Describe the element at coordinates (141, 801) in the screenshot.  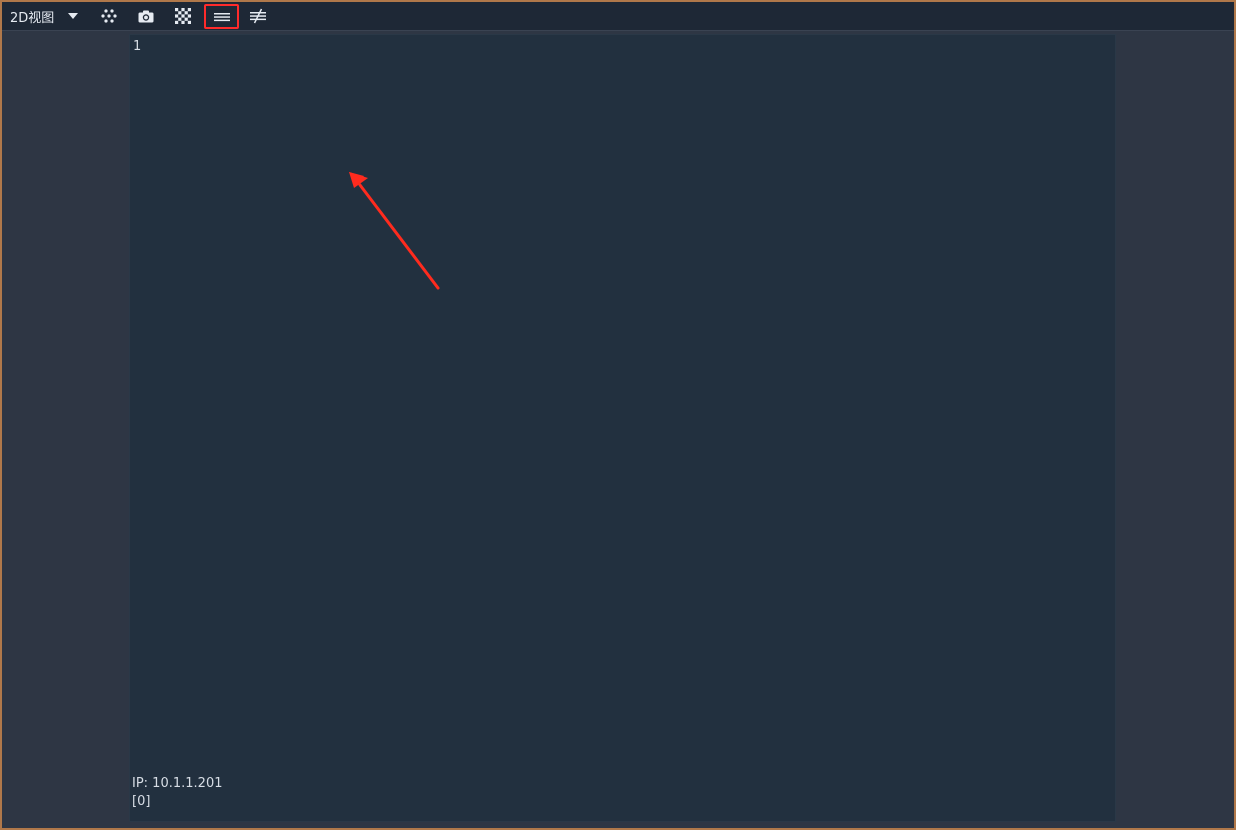
I see `status-label: [0]` at that location.